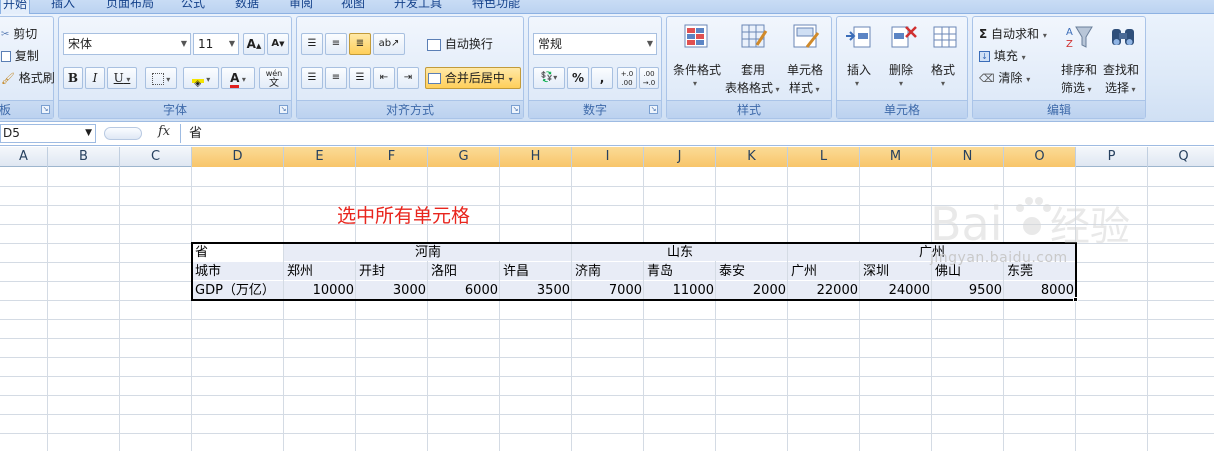  Describe the element at coordinates (536, 271) in the screenshot. I see `cell-city: 许昌` at that location.